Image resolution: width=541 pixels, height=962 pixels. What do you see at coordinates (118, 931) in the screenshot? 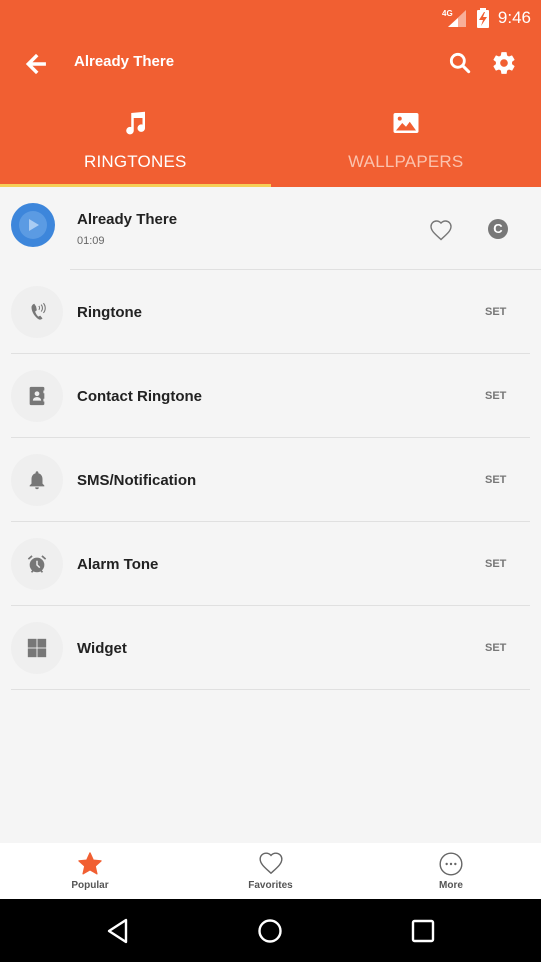
I see `system-back-icon` at bounding box center [118, 931].